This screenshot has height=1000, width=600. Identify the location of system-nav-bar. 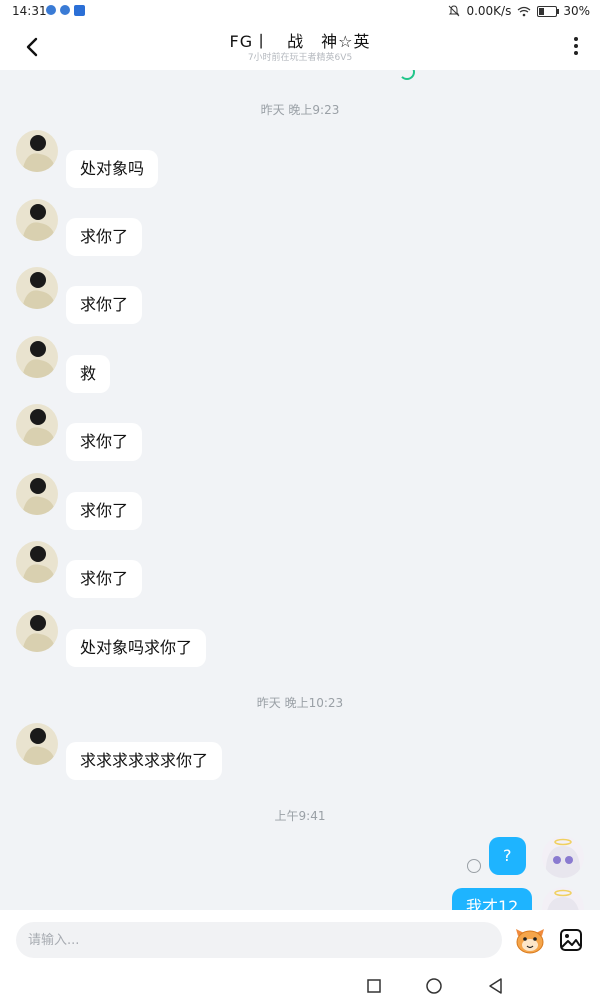
(300, 985).